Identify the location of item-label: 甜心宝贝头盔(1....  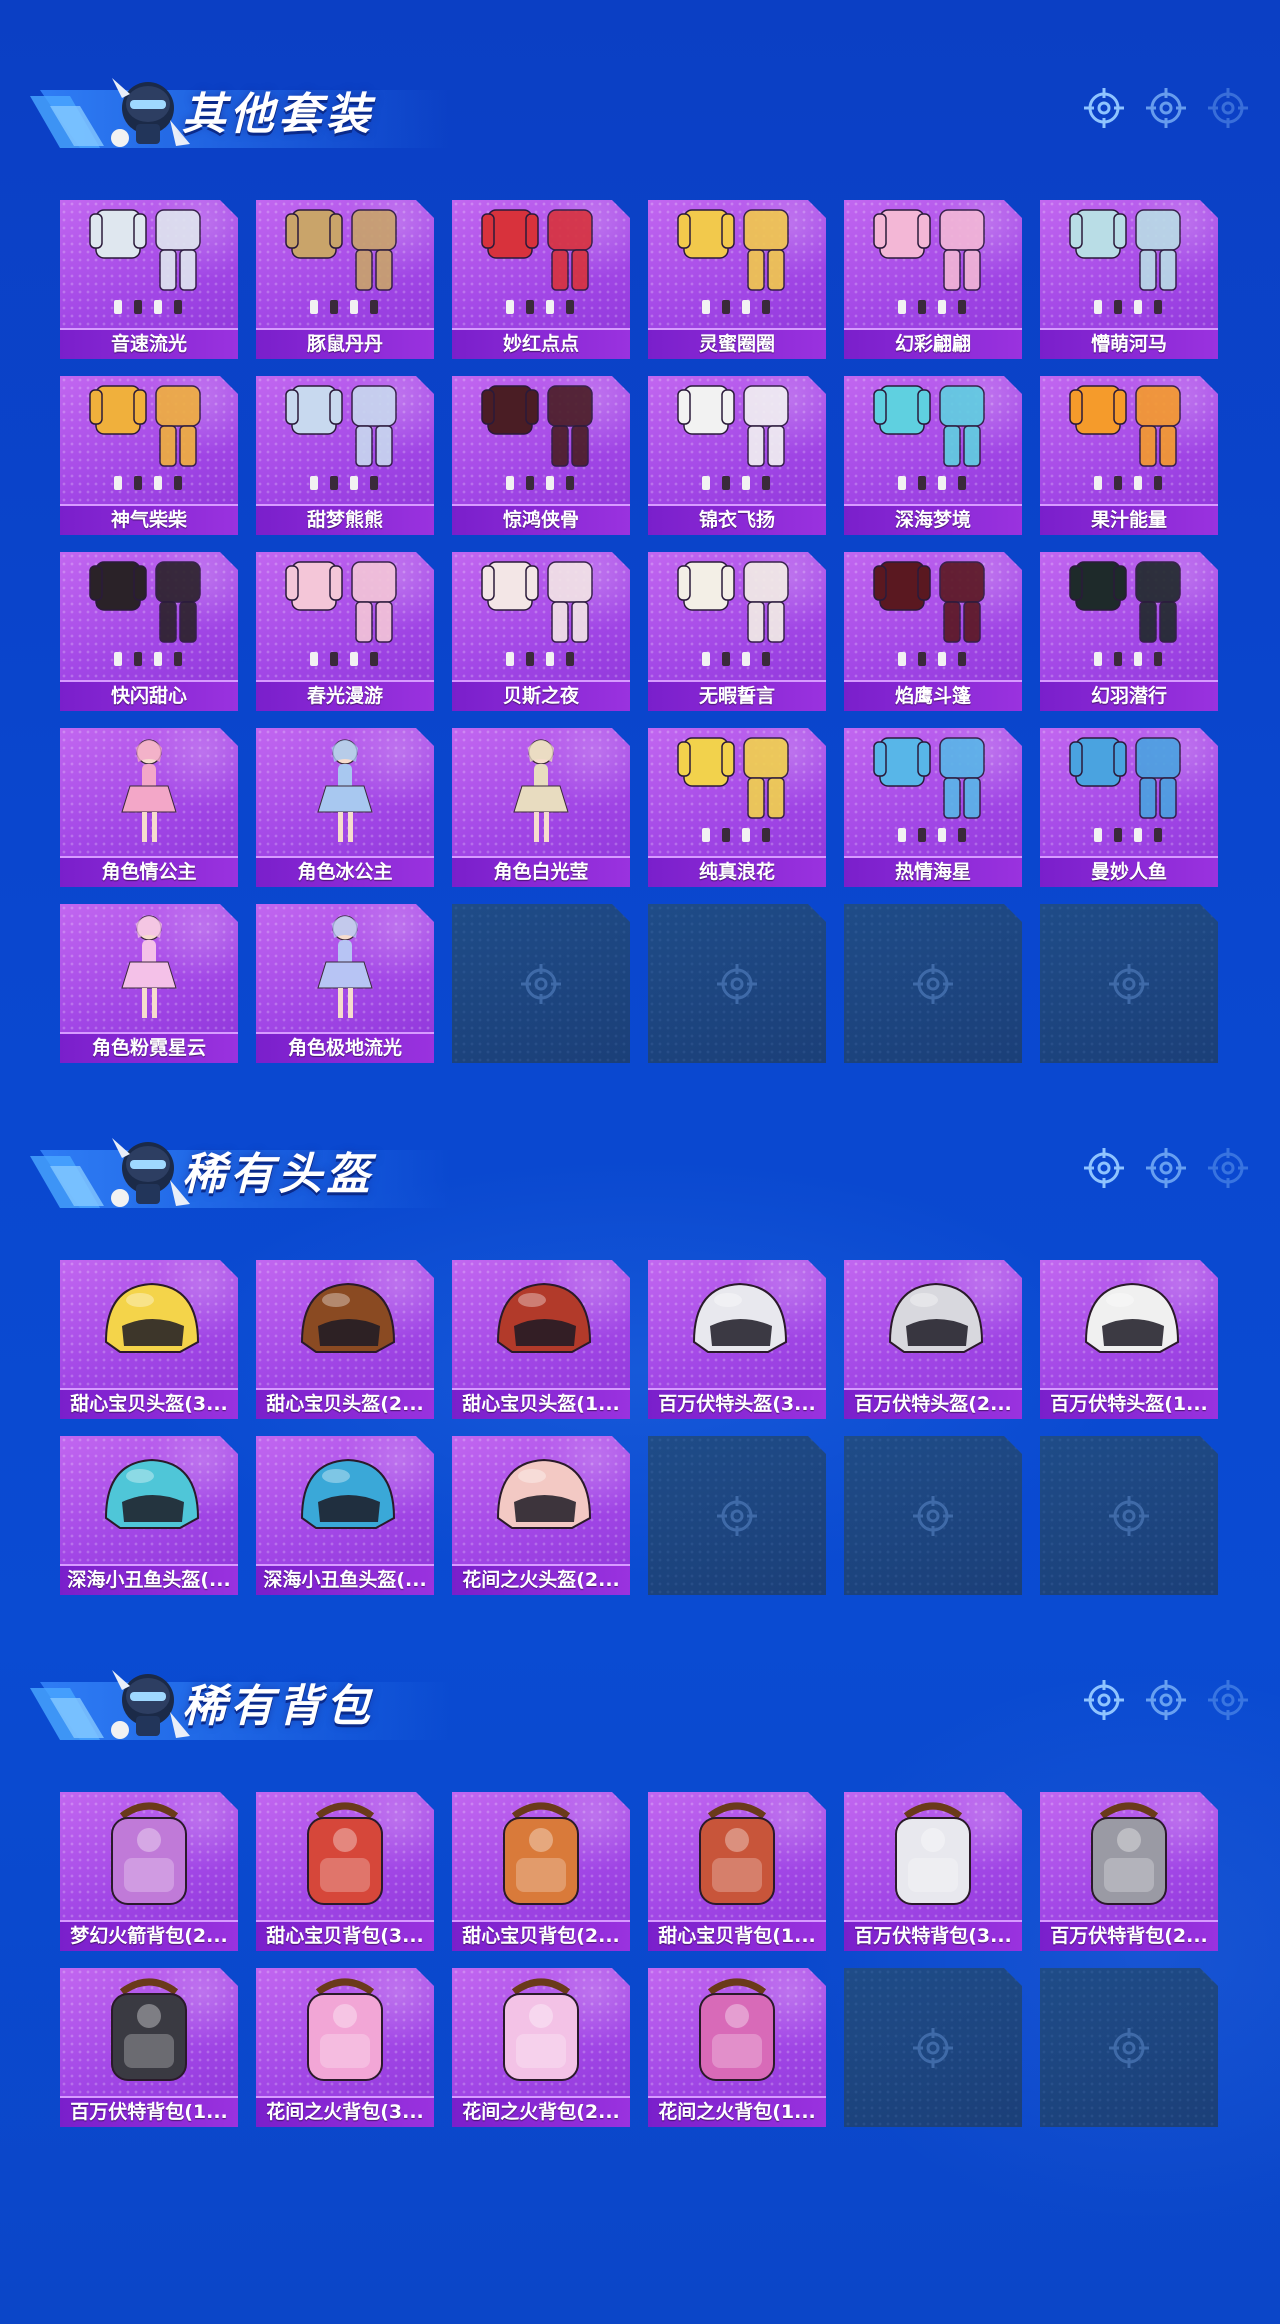
(541, 1403).